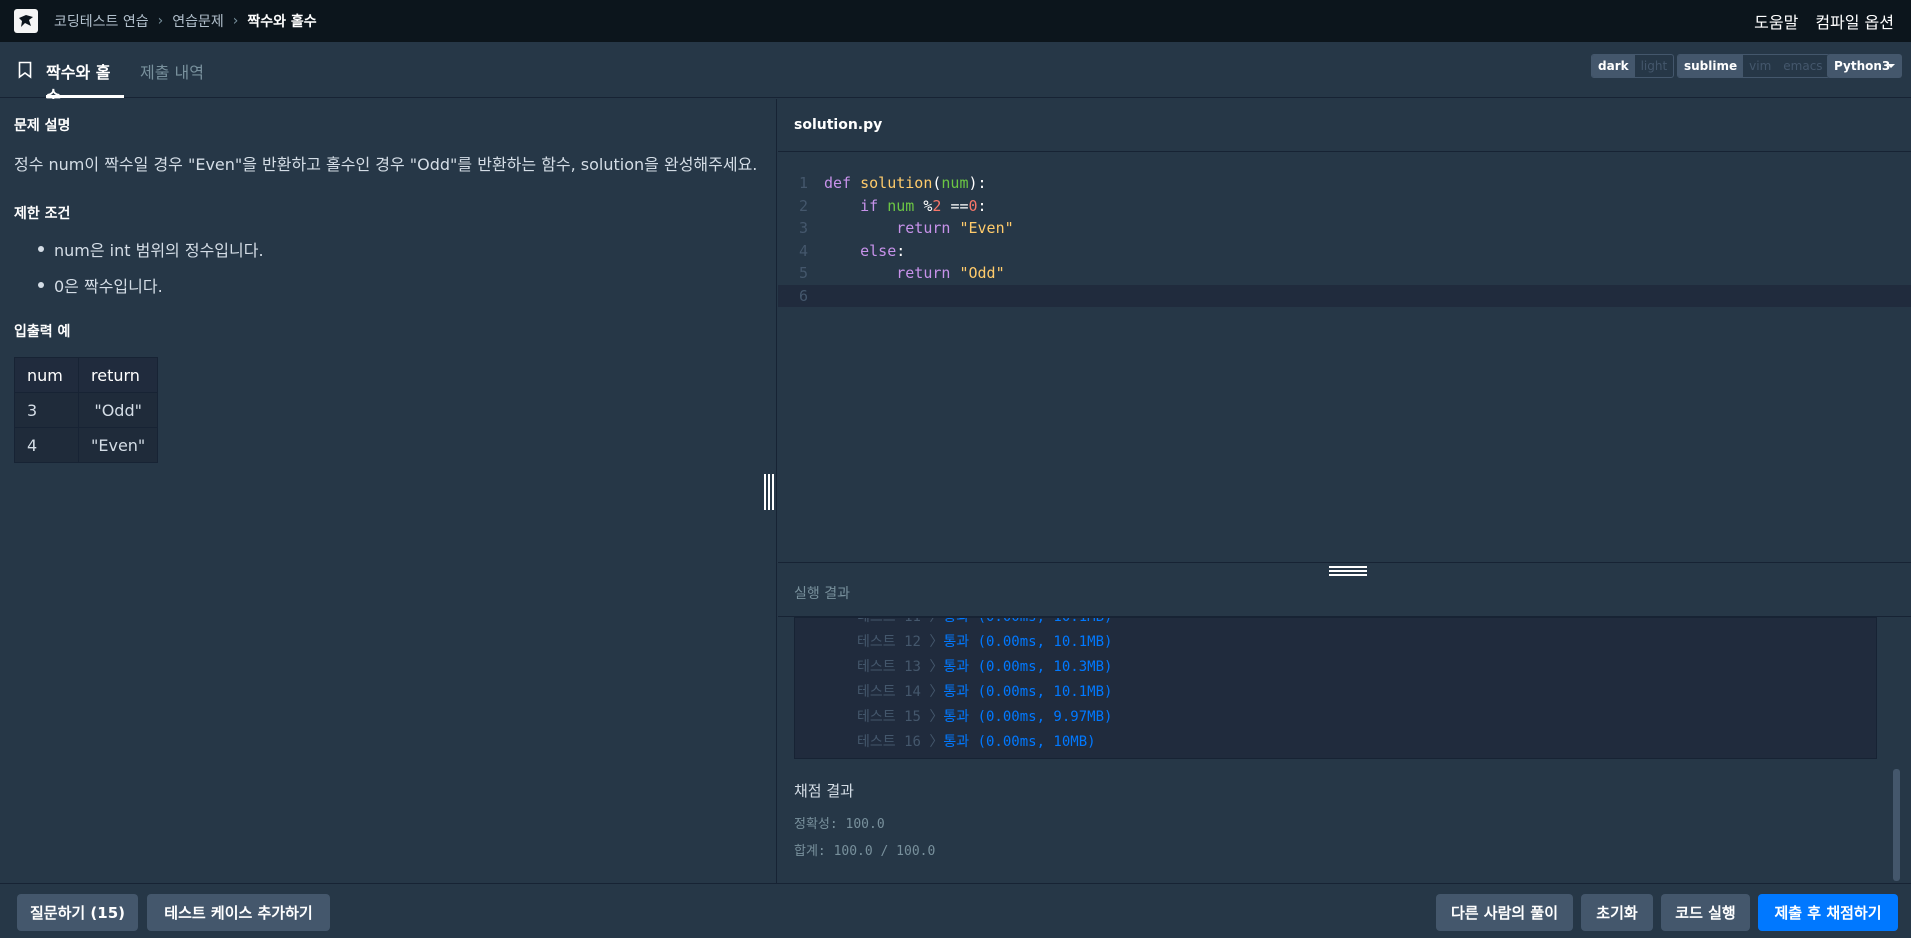  I want to click on language-select: Python3, so click(1864, 66).